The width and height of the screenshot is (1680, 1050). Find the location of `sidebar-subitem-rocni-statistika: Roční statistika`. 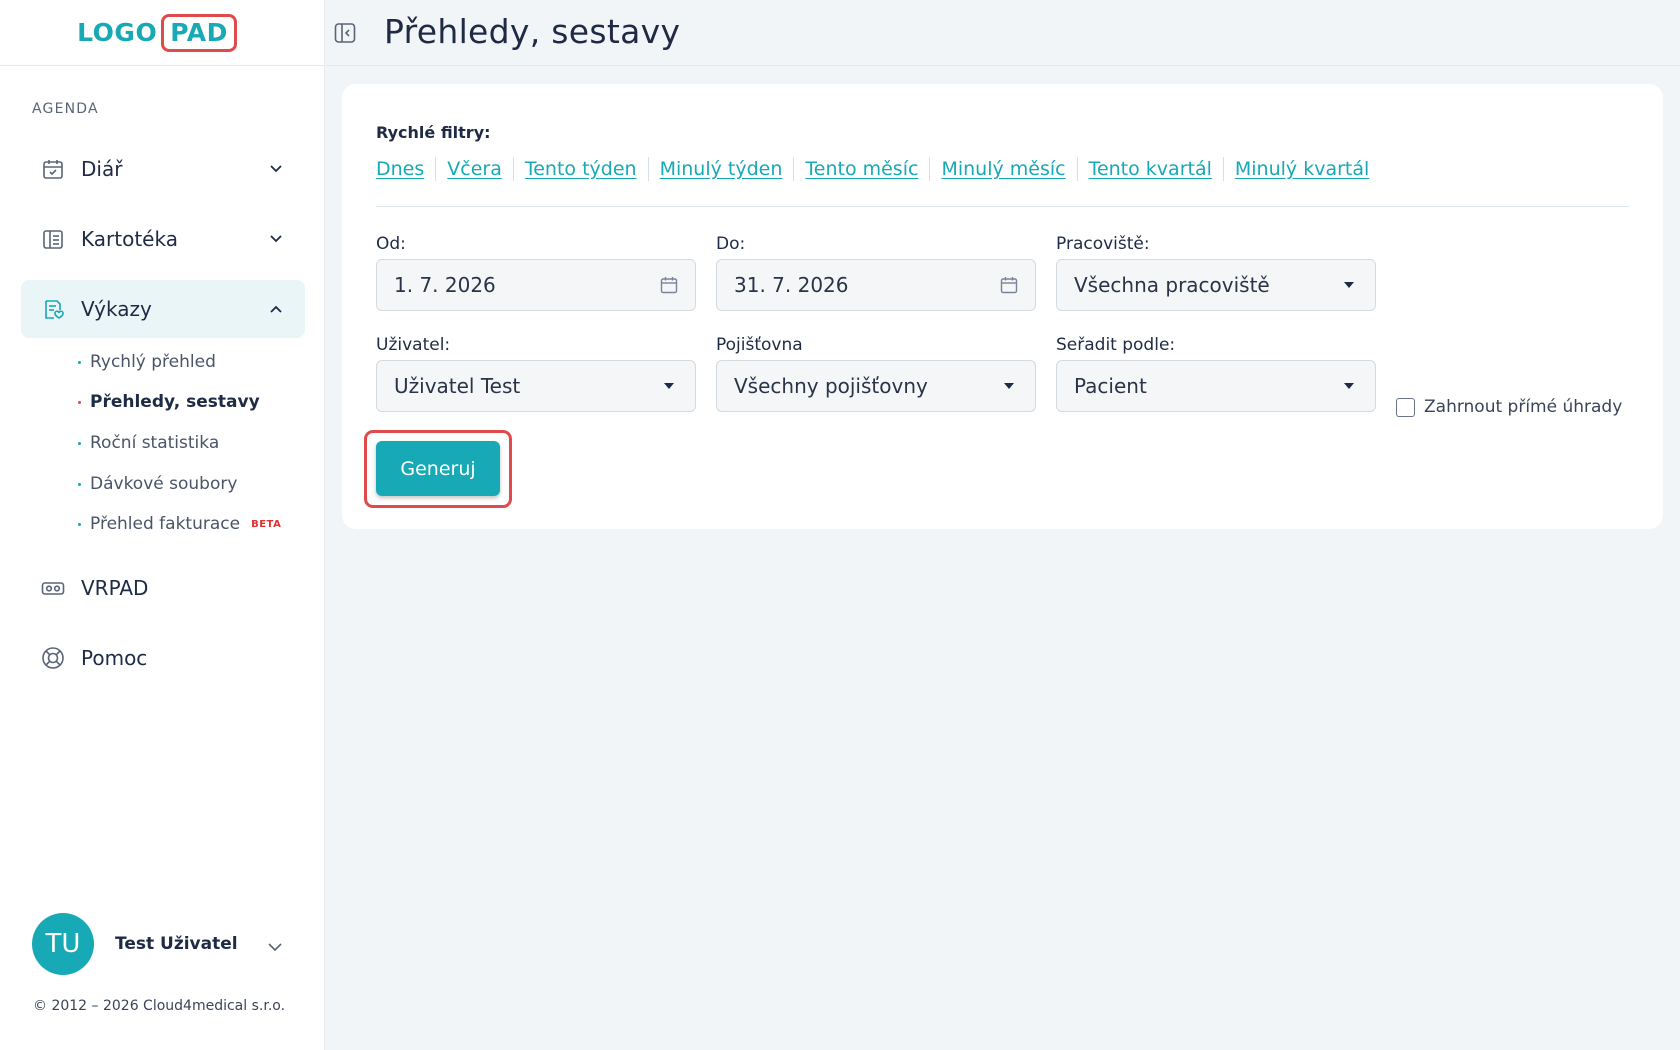

sidebar-subitem-rocni-statistika: Roční statistika is located at coordinates (148, 443).